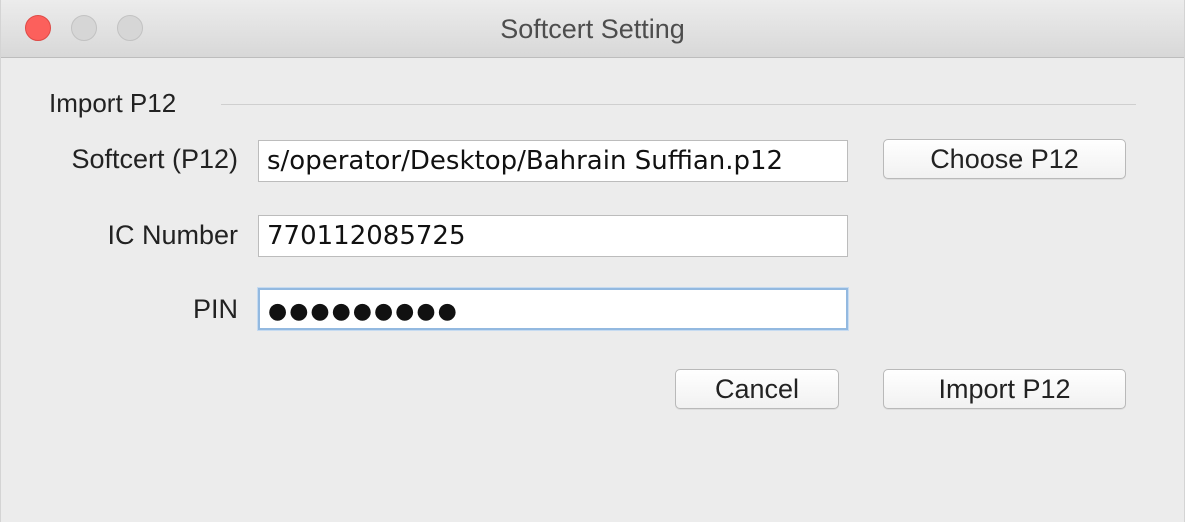 The height and width of the screenshot is (522, 1185). I want to click on cancel-button: Cancel, so click(757, 389).